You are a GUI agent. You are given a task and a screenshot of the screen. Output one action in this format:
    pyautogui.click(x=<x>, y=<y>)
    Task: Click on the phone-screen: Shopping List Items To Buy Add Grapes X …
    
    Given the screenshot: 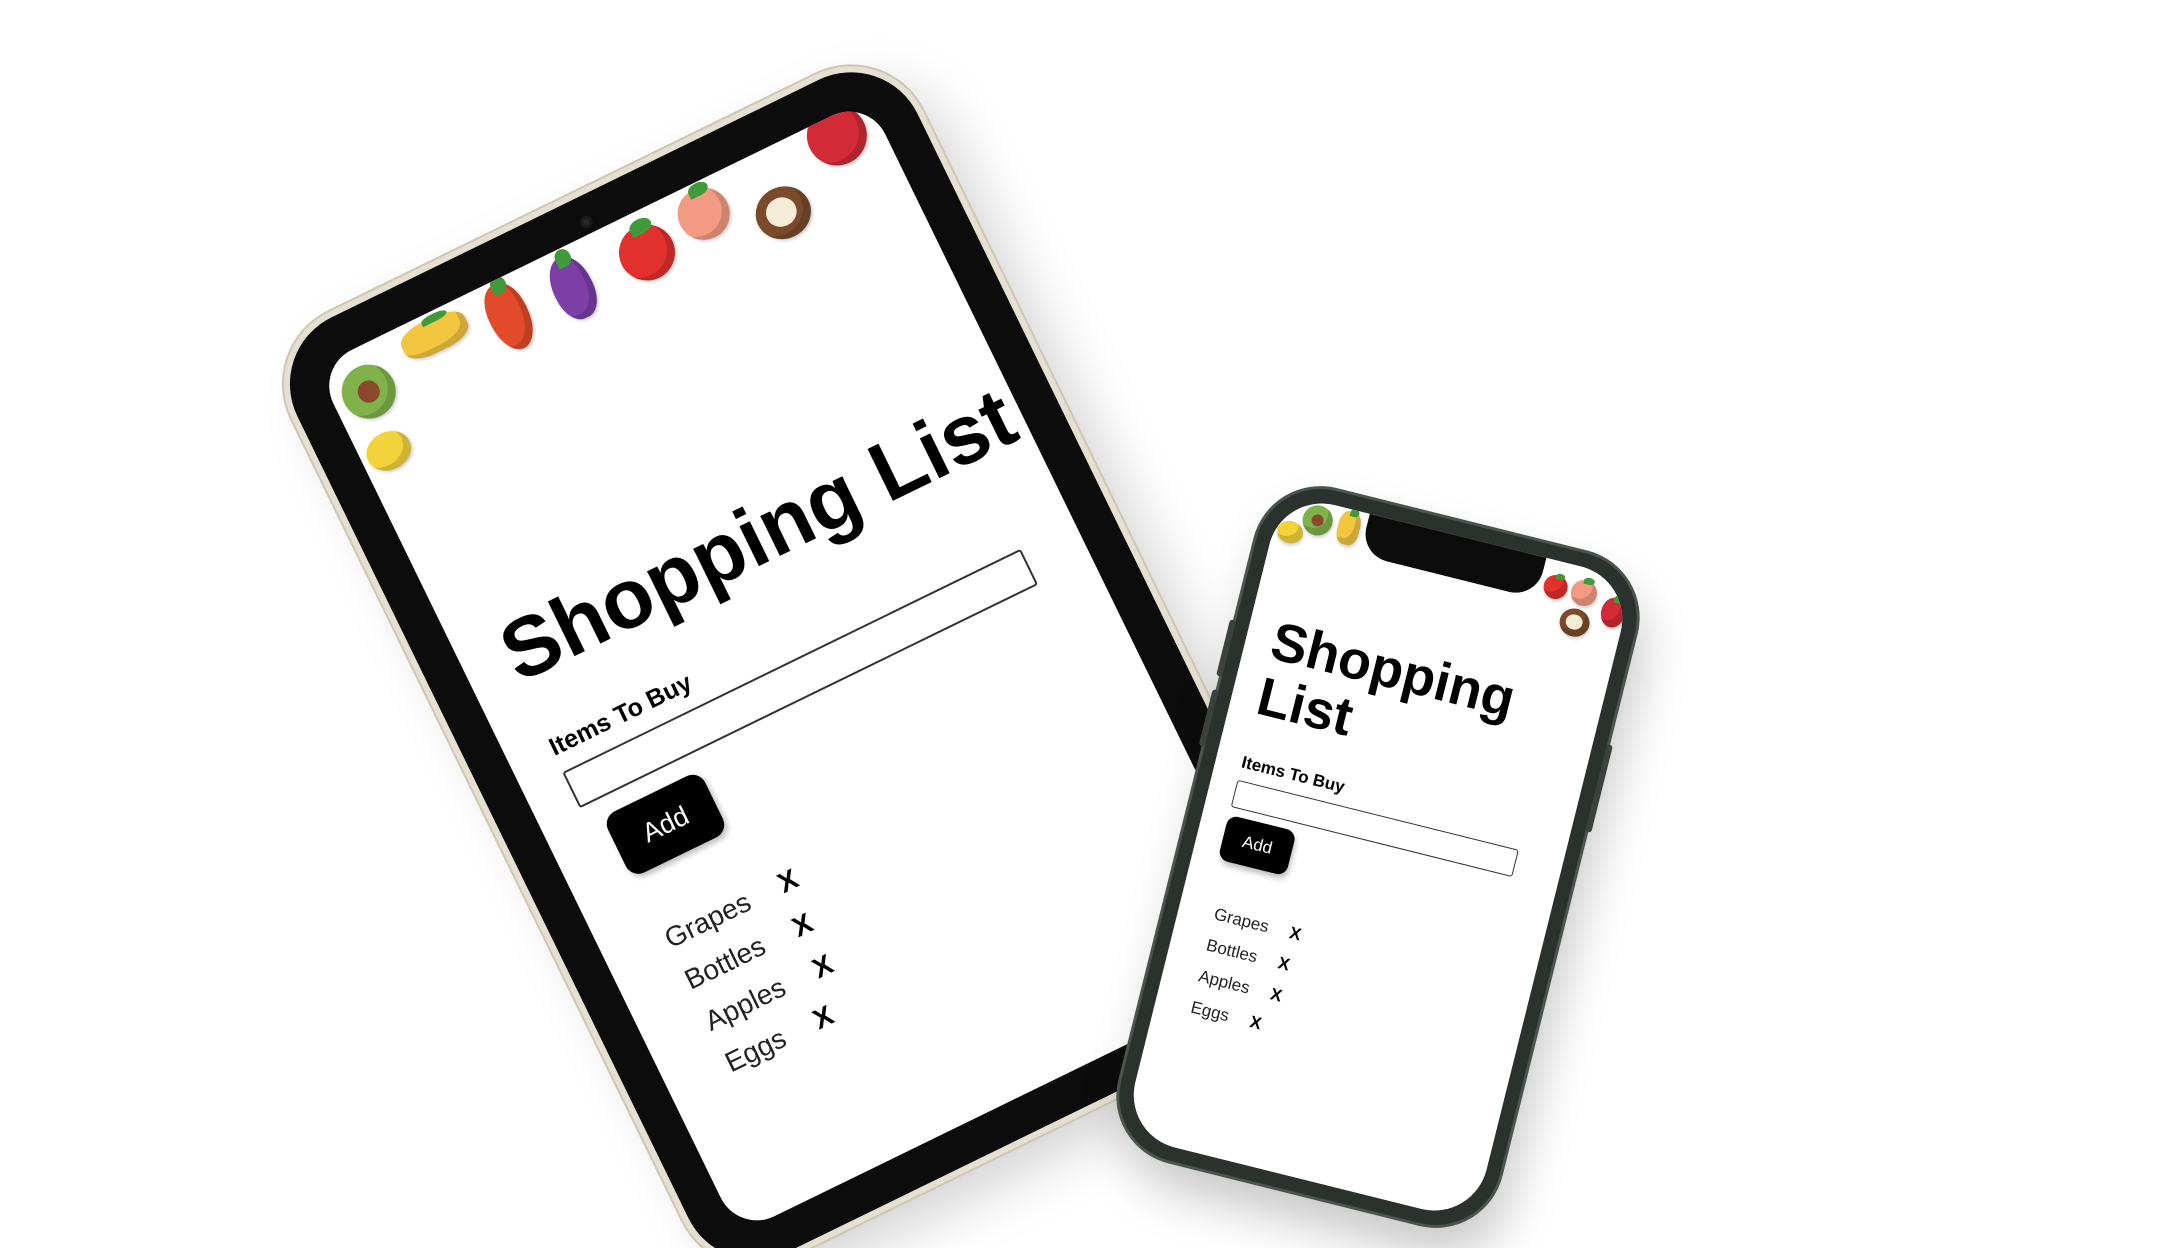 What is the action you would take?
    pyautogui.click(x=1378, y=857)
    